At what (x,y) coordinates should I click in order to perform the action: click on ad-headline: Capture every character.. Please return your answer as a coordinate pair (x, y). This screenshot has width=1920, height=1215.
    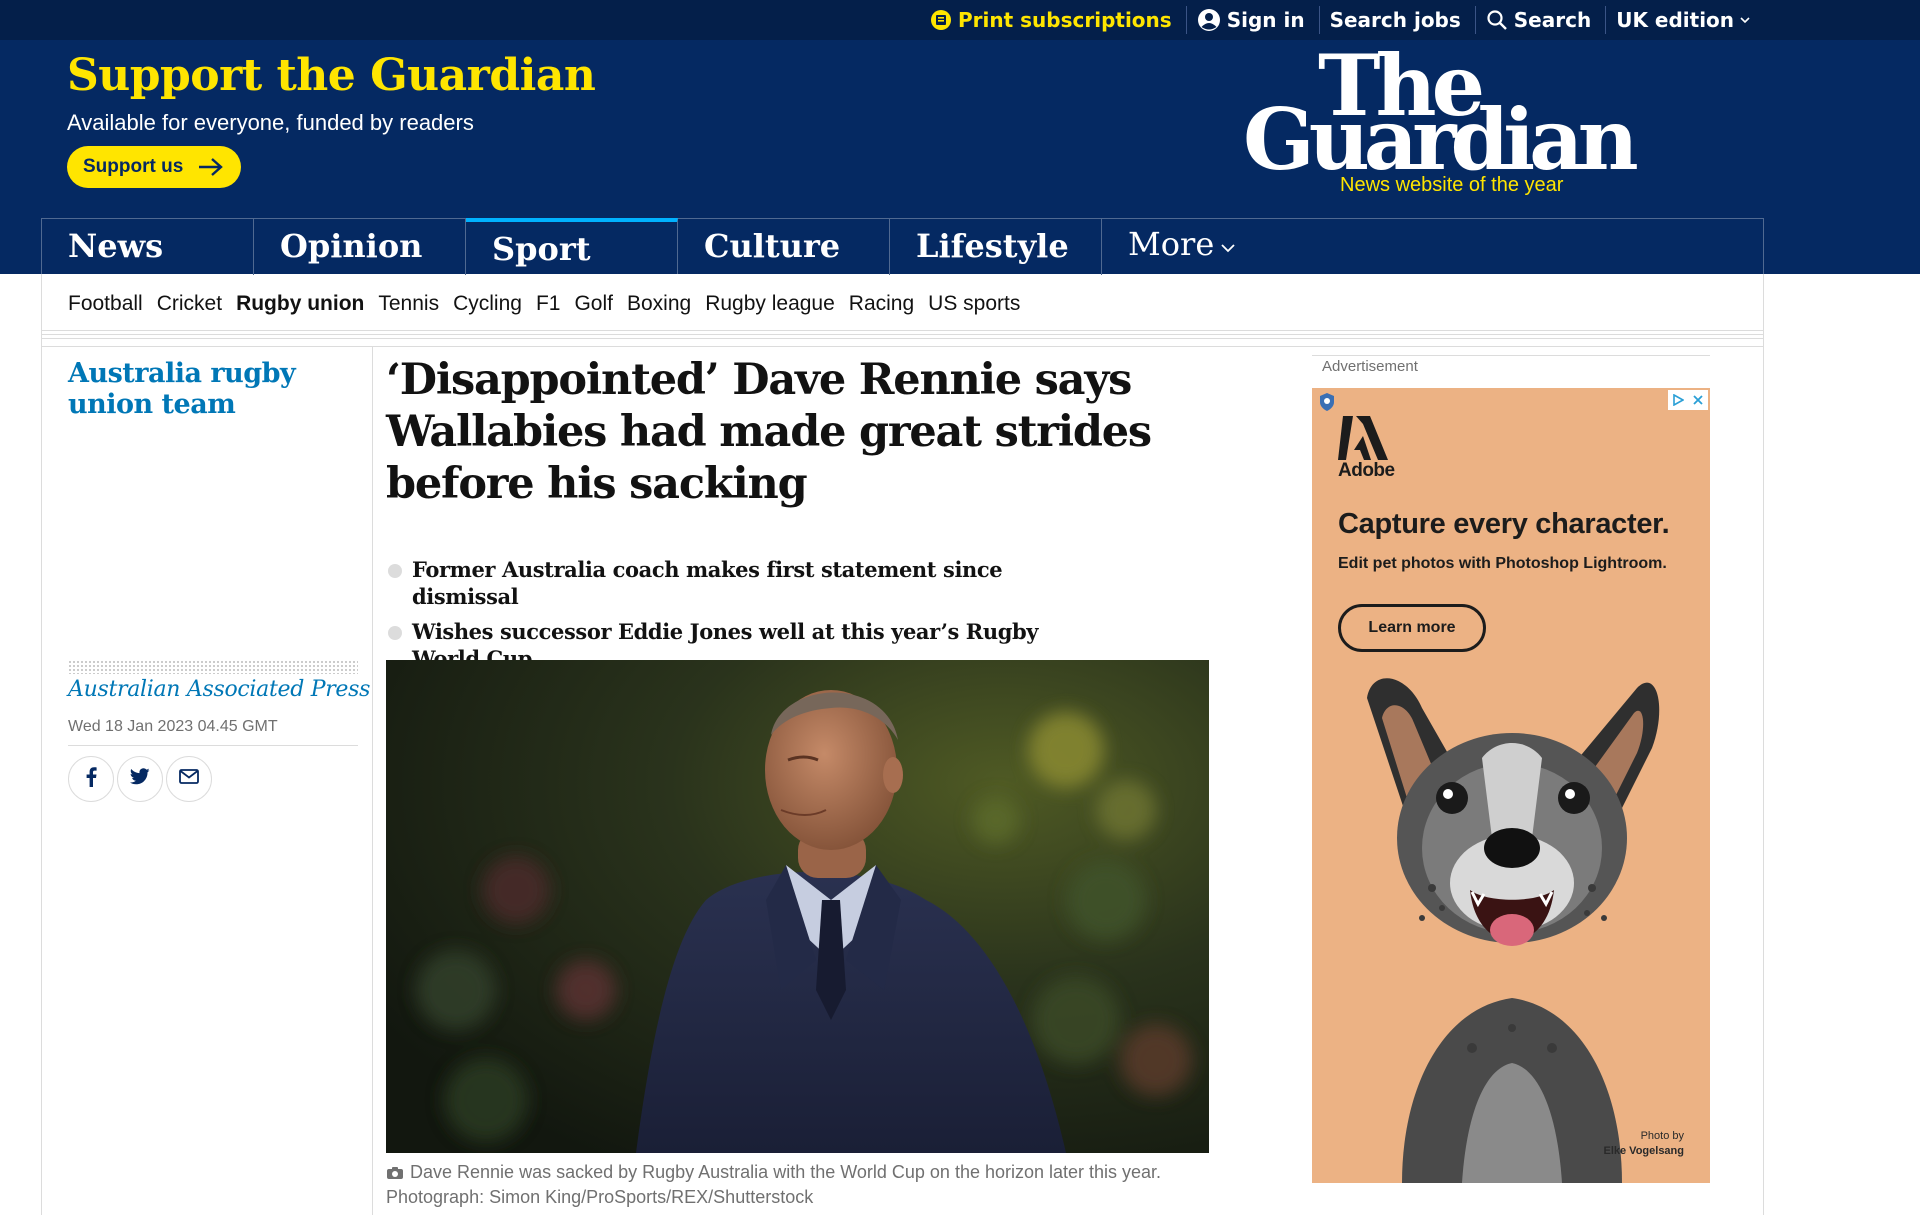
    Looking at the image, I should click on (1504, 524).